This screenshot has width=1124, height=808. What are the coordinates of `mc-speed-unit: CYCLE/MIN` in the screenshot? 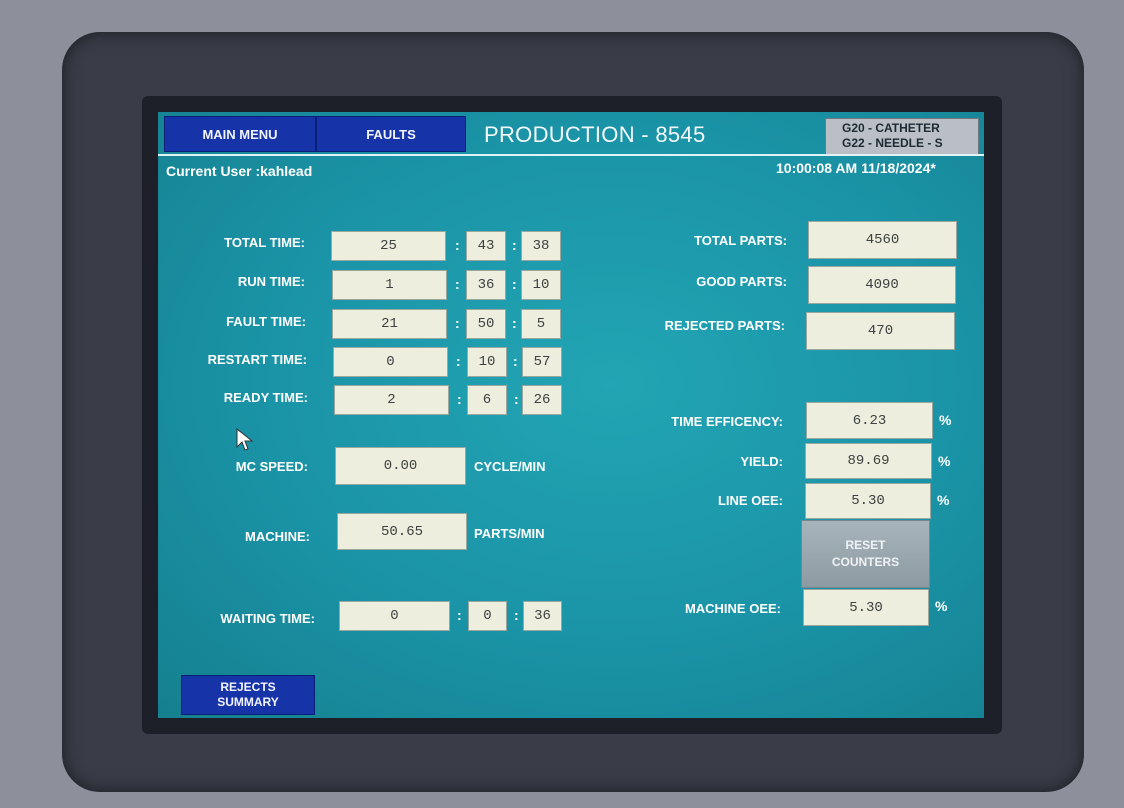 It's located at (510, 466).